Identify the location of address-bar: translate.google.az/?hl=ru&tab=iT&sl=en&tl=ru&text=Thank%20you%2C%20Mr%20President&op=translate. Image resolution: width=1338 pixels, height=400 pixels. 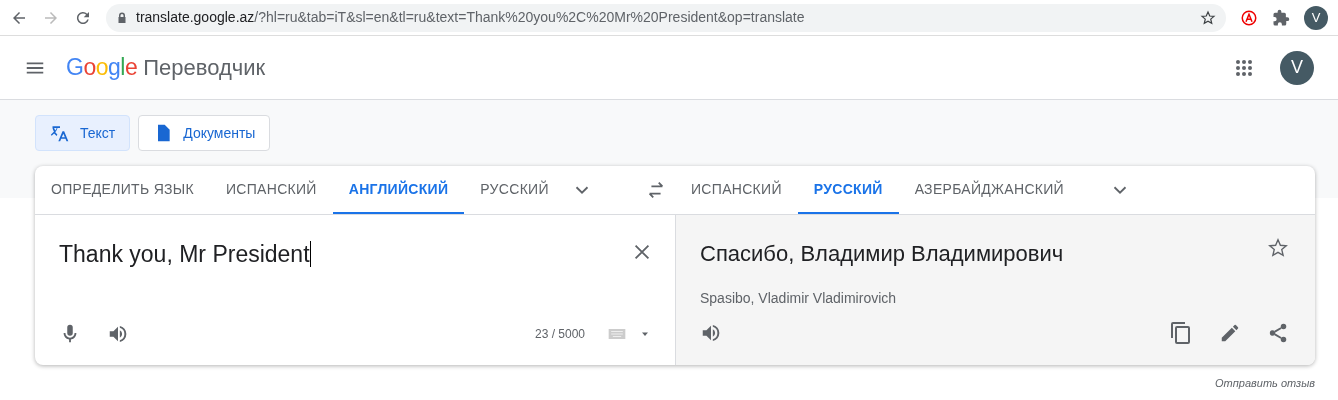
(666, 17).